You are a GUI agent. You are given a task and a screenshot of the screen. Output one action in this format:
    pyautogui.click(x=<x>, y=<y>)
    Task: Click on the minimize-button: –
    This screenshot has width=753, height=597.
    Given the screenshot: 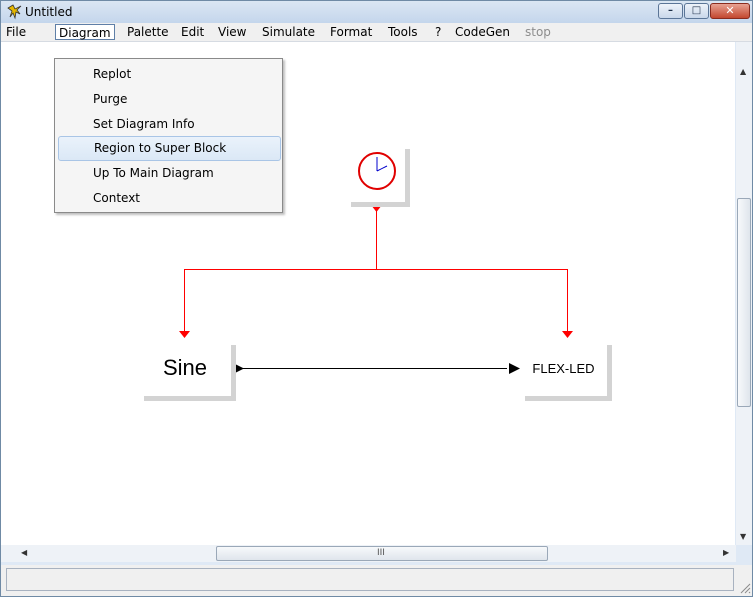 What is the action you would take?
    pyautogui.click(x=670, y=11)
    